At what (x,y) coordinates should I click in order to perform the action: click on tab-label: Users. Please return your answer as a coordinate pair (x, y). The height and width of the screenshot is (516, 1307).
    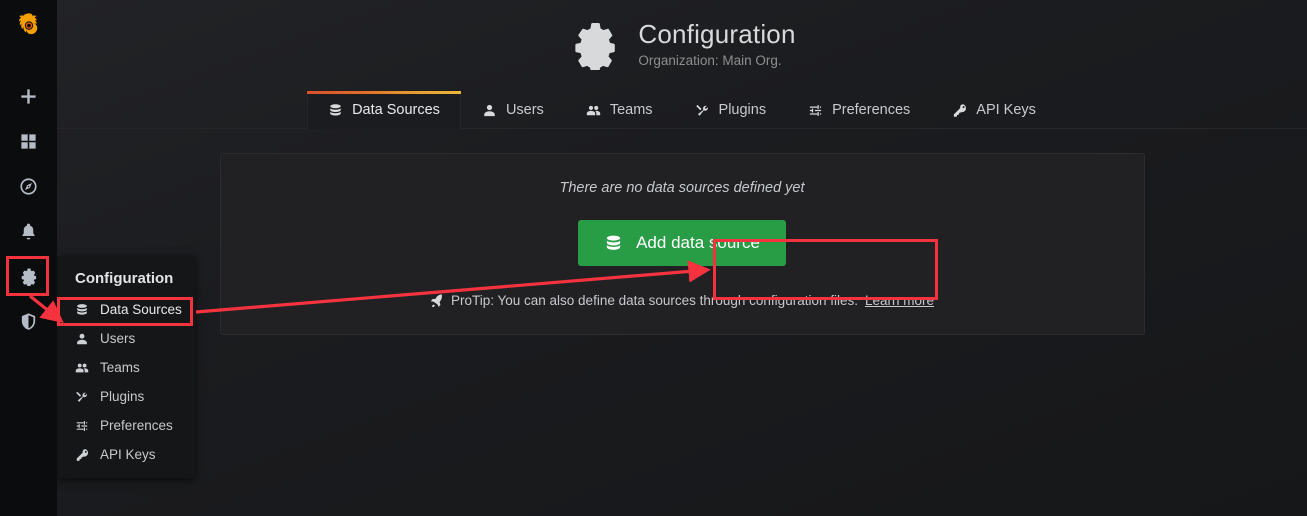
    Looking at the image, I should click on (524, 110).